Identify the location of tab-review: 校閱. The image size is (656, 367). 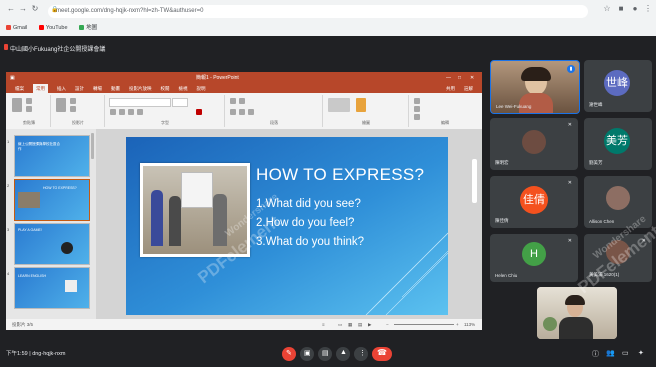
(165, 88).